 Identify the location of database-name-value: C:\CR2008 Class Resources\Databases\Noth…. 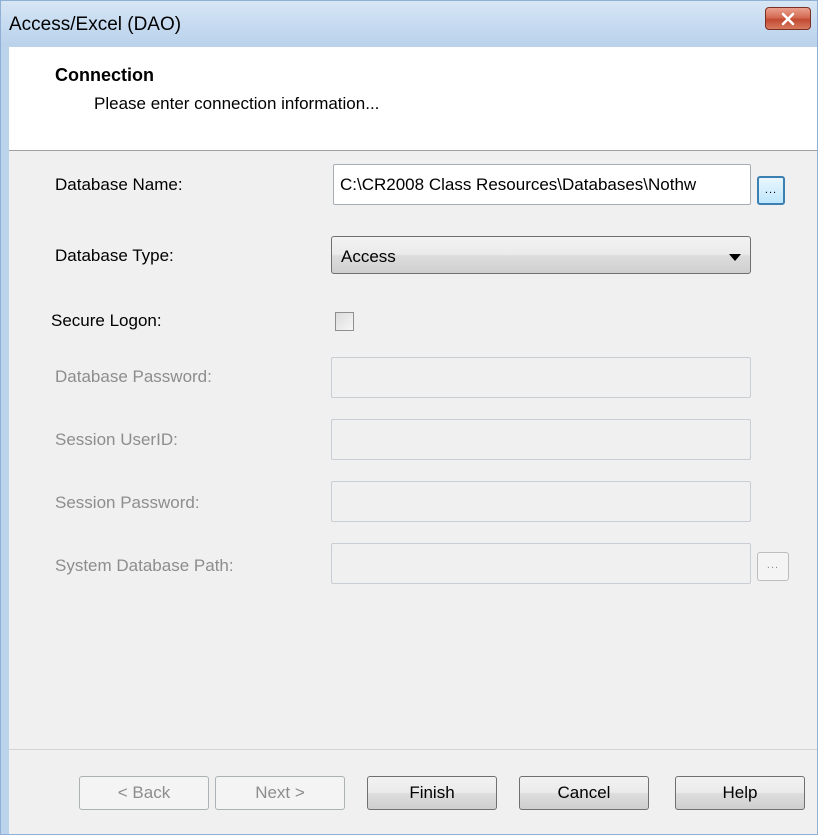
(518, 184).